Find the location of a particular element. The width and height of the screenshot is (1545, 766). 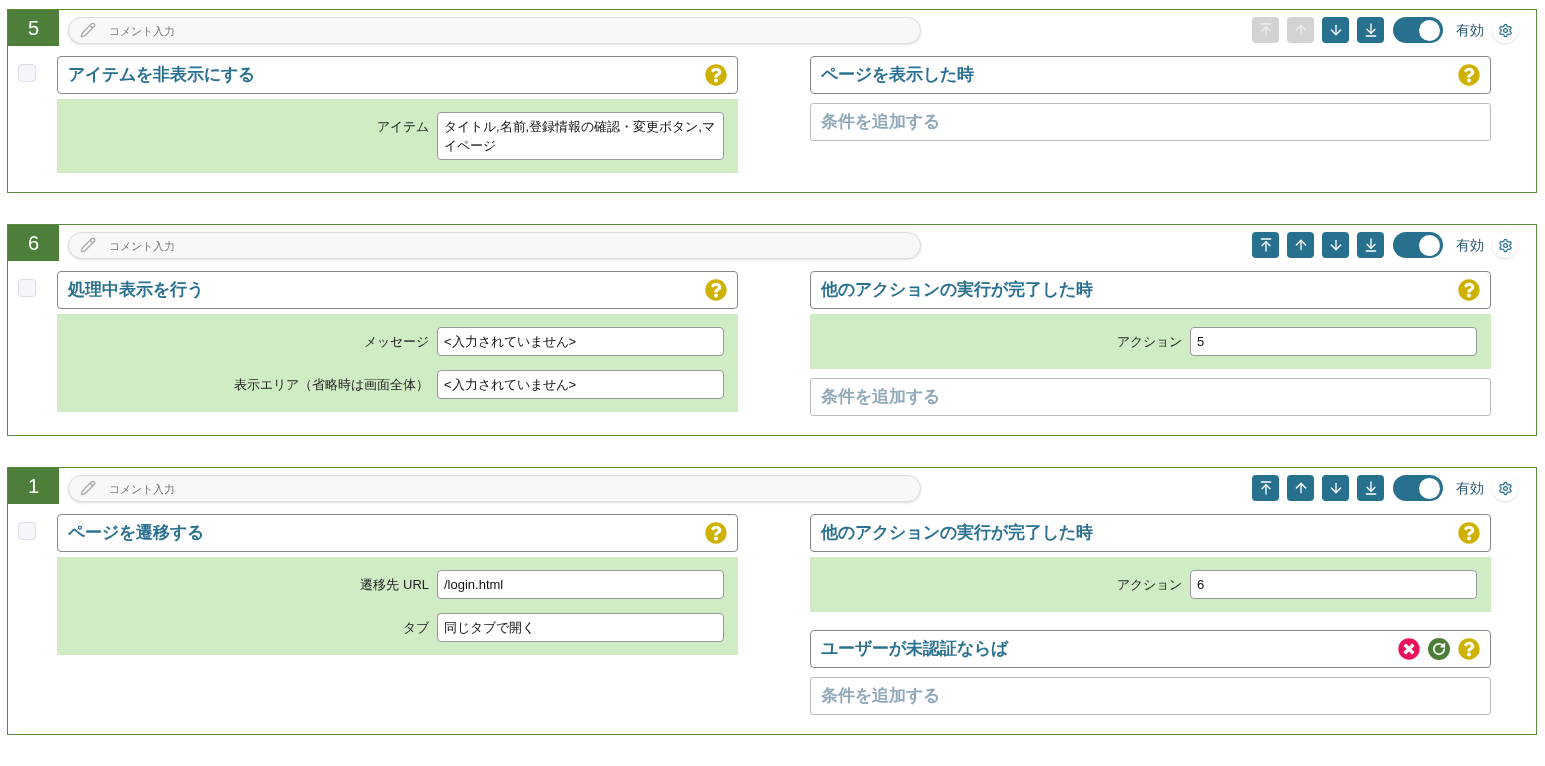

section-title: ページを遷移する is located at coordinates (136, 533).